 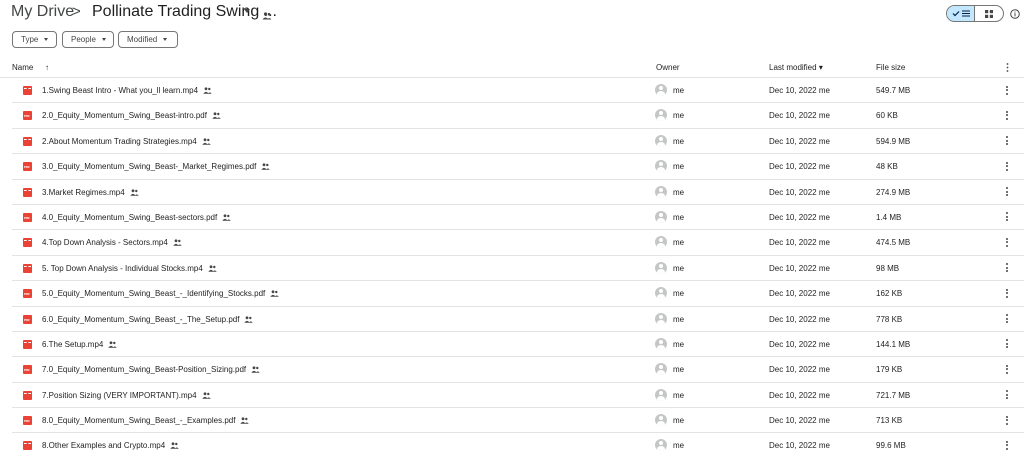 What do you see at coordinates (793, 67) in the screenshot?
I see `last-modified-label: Last modified` at bounding box center [793, 67].